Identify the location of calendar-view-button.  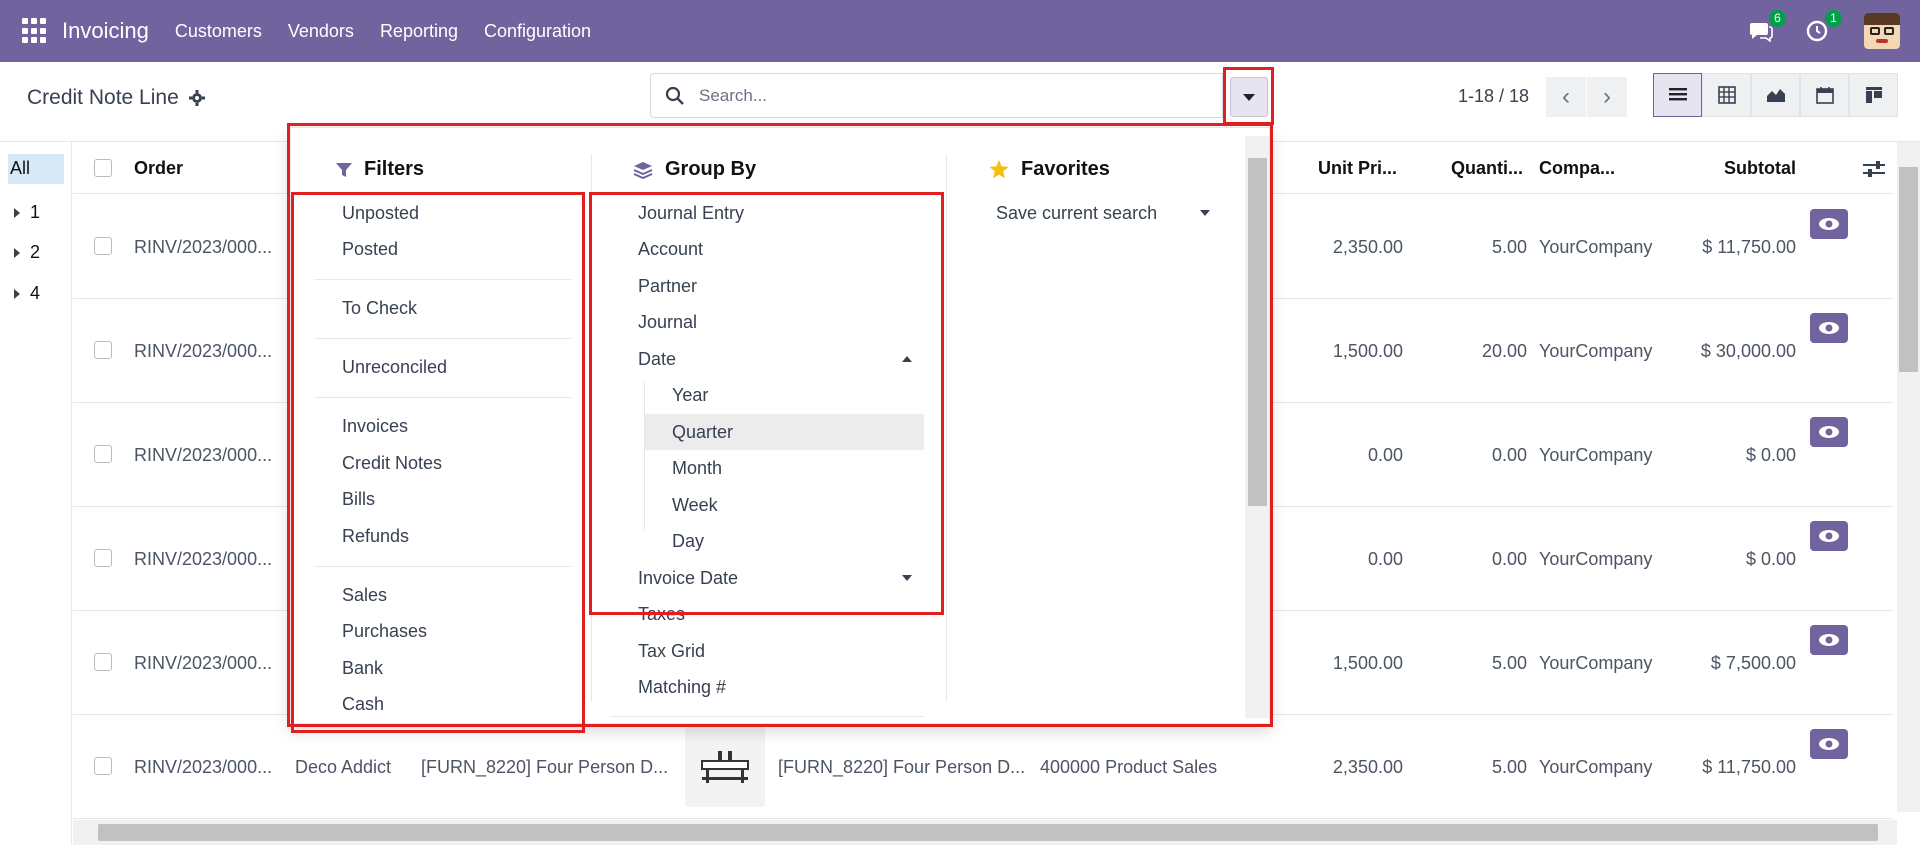
(1824, 95).